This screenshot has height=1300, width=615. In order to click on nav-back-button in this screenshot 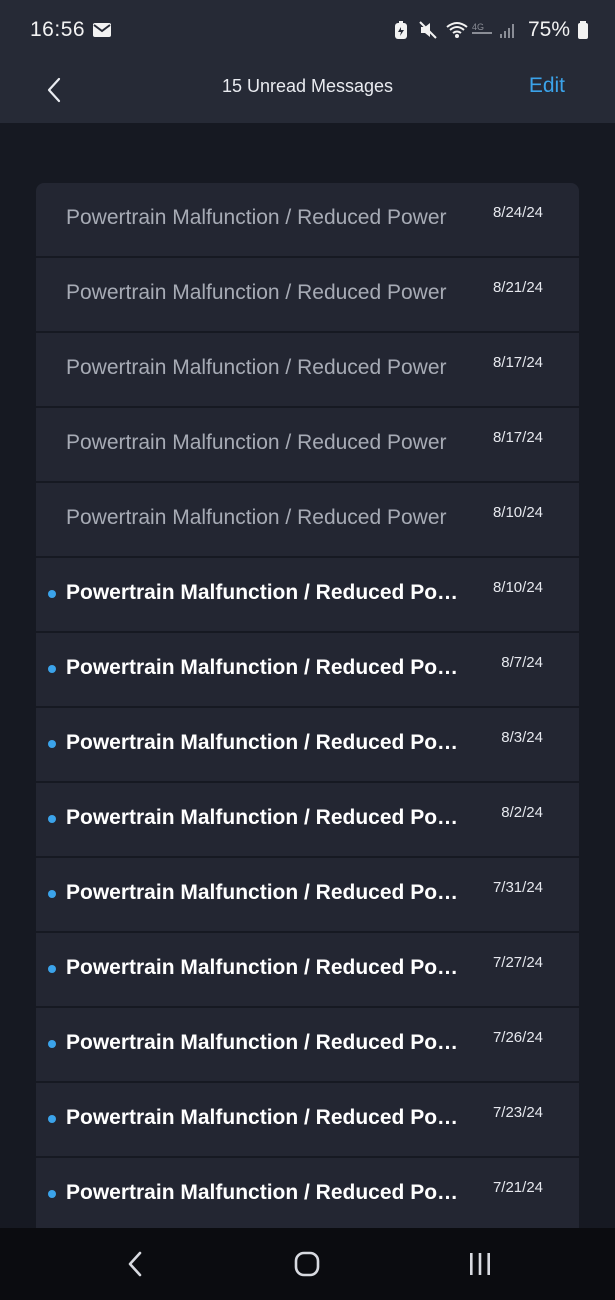, I will do `click(135, 1264)`.